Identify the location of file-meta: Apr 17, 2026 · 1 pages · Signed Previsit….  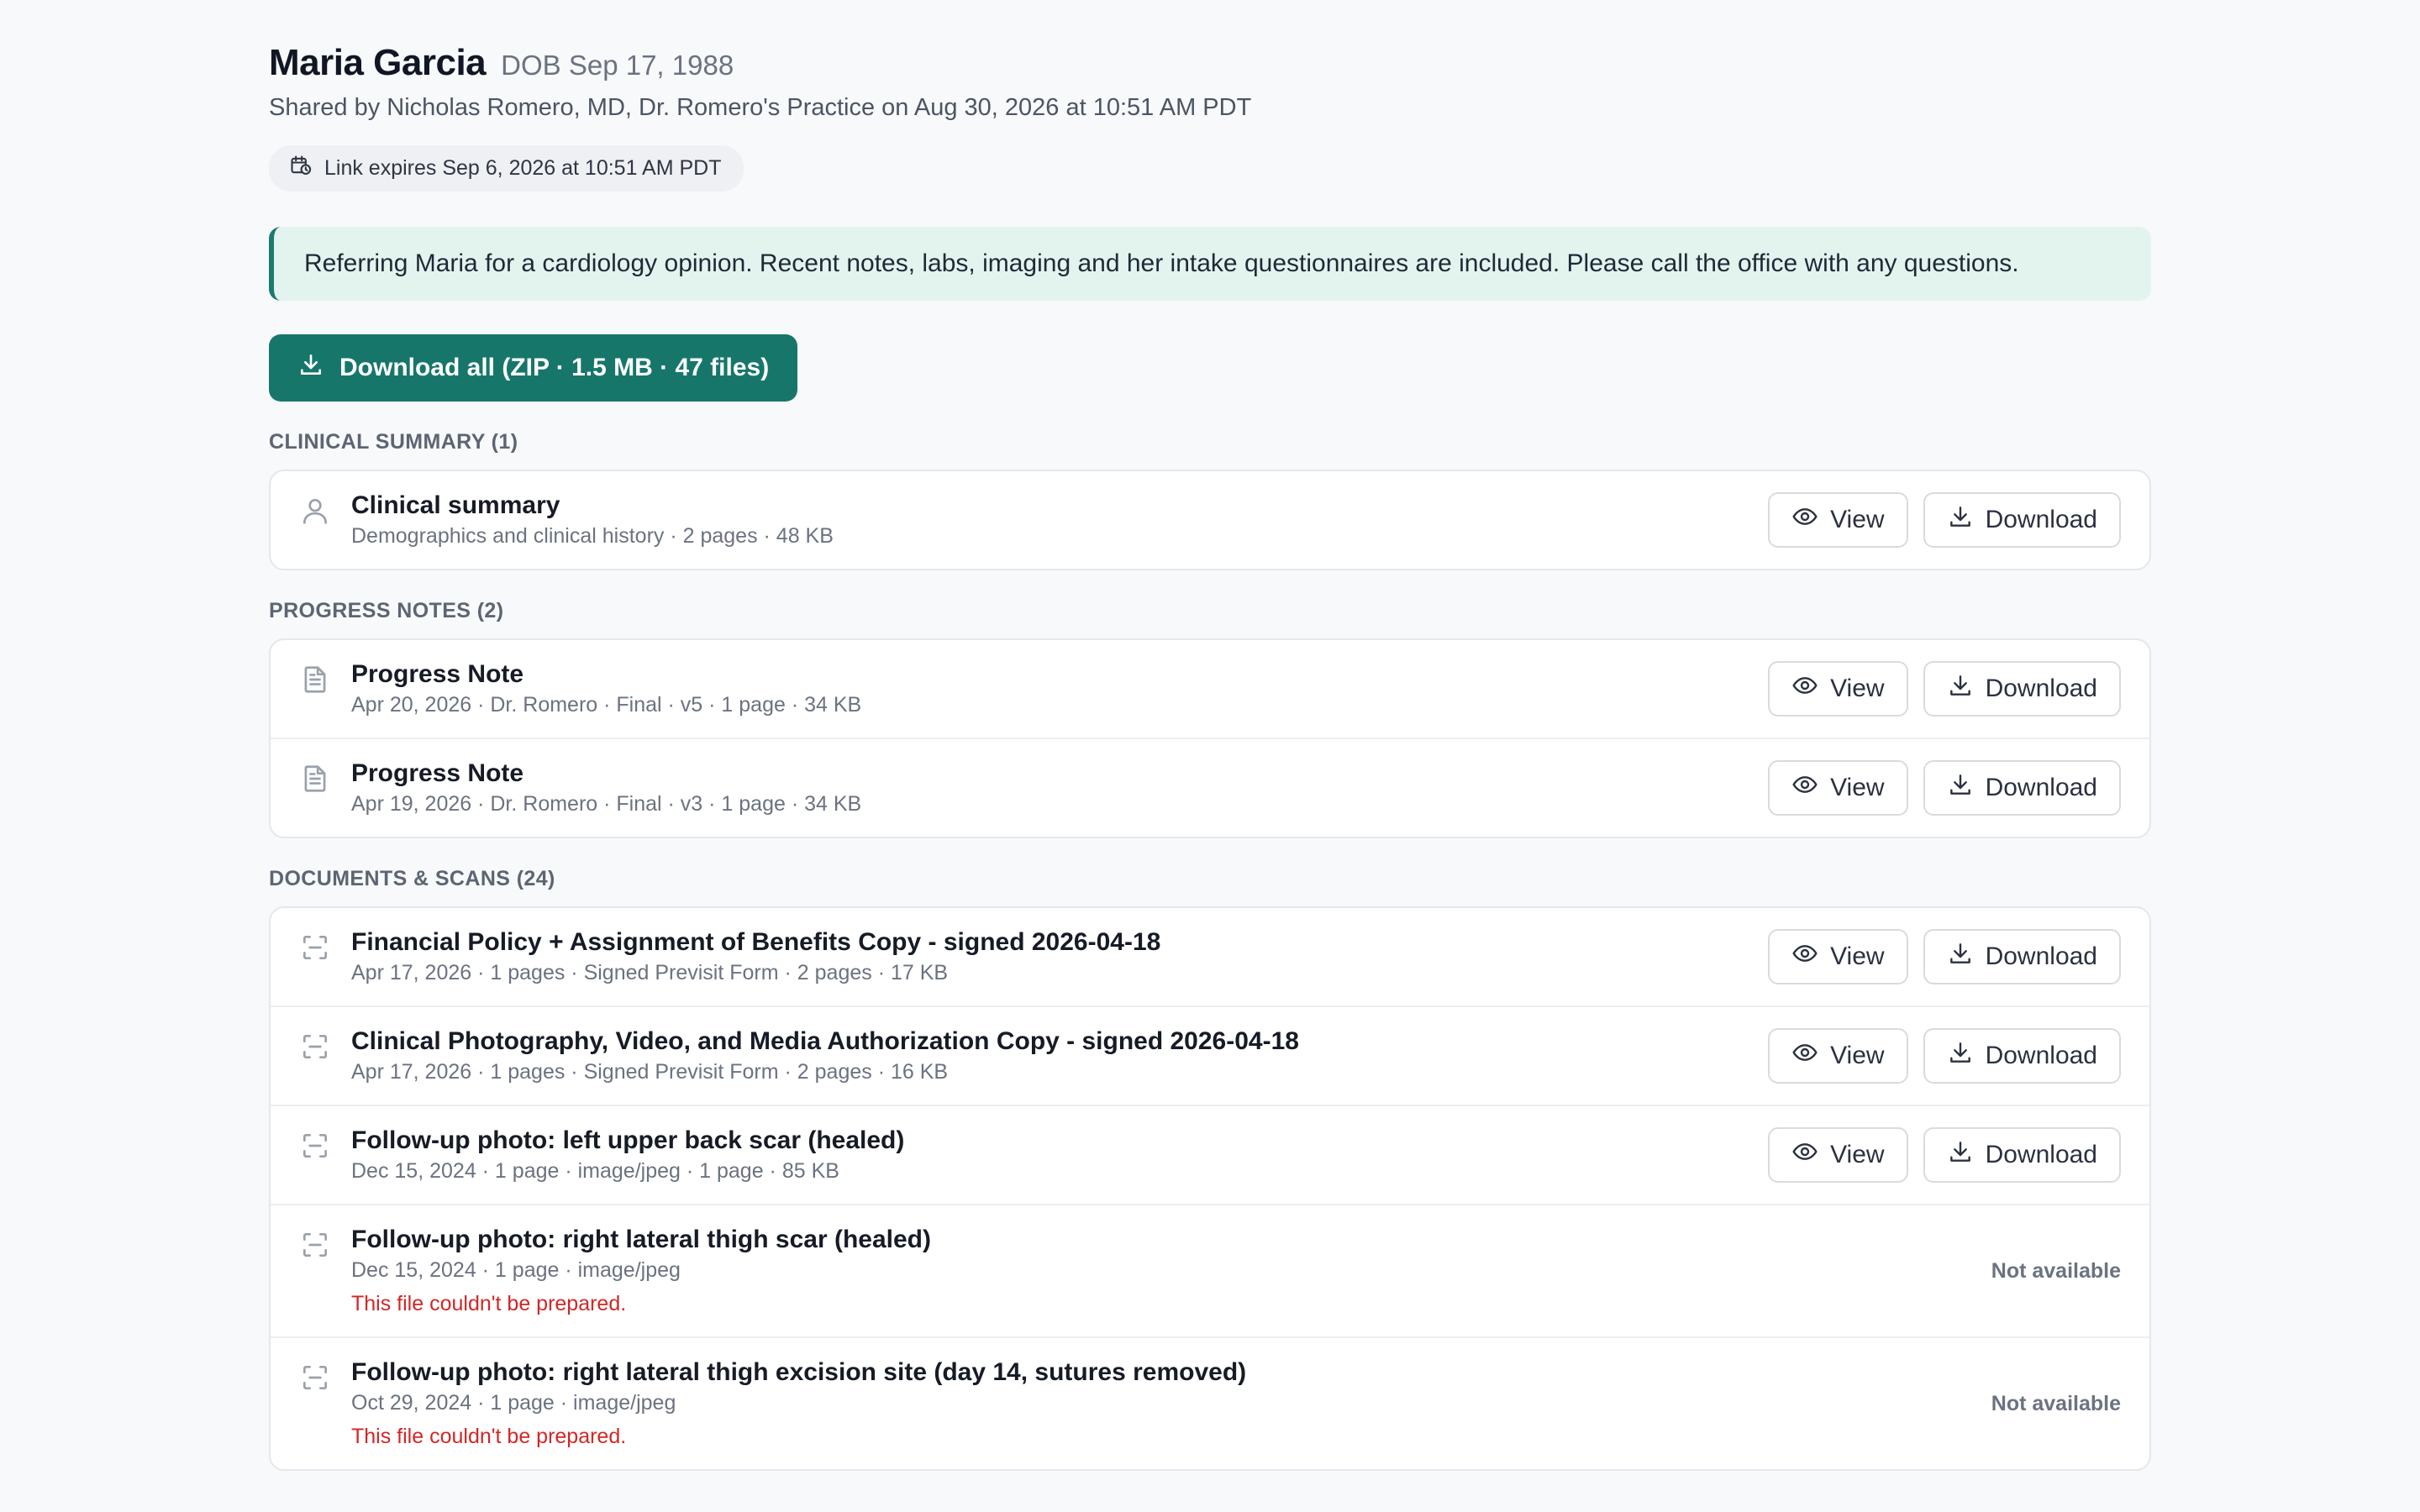
(650, 1072).